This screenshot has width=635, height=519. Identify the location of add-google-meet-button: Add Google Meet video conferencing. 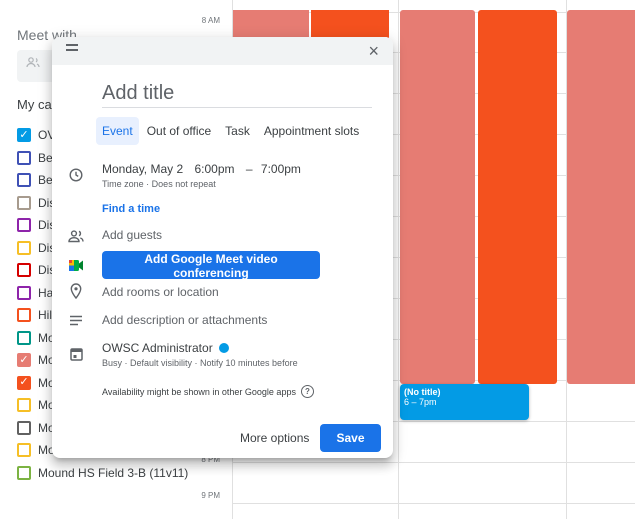
(211, 265).